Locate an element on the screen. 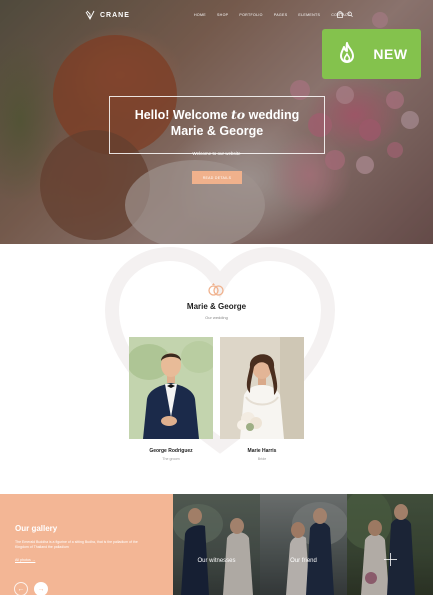  hero-title-italic: to is located at coordinates (238, 114).